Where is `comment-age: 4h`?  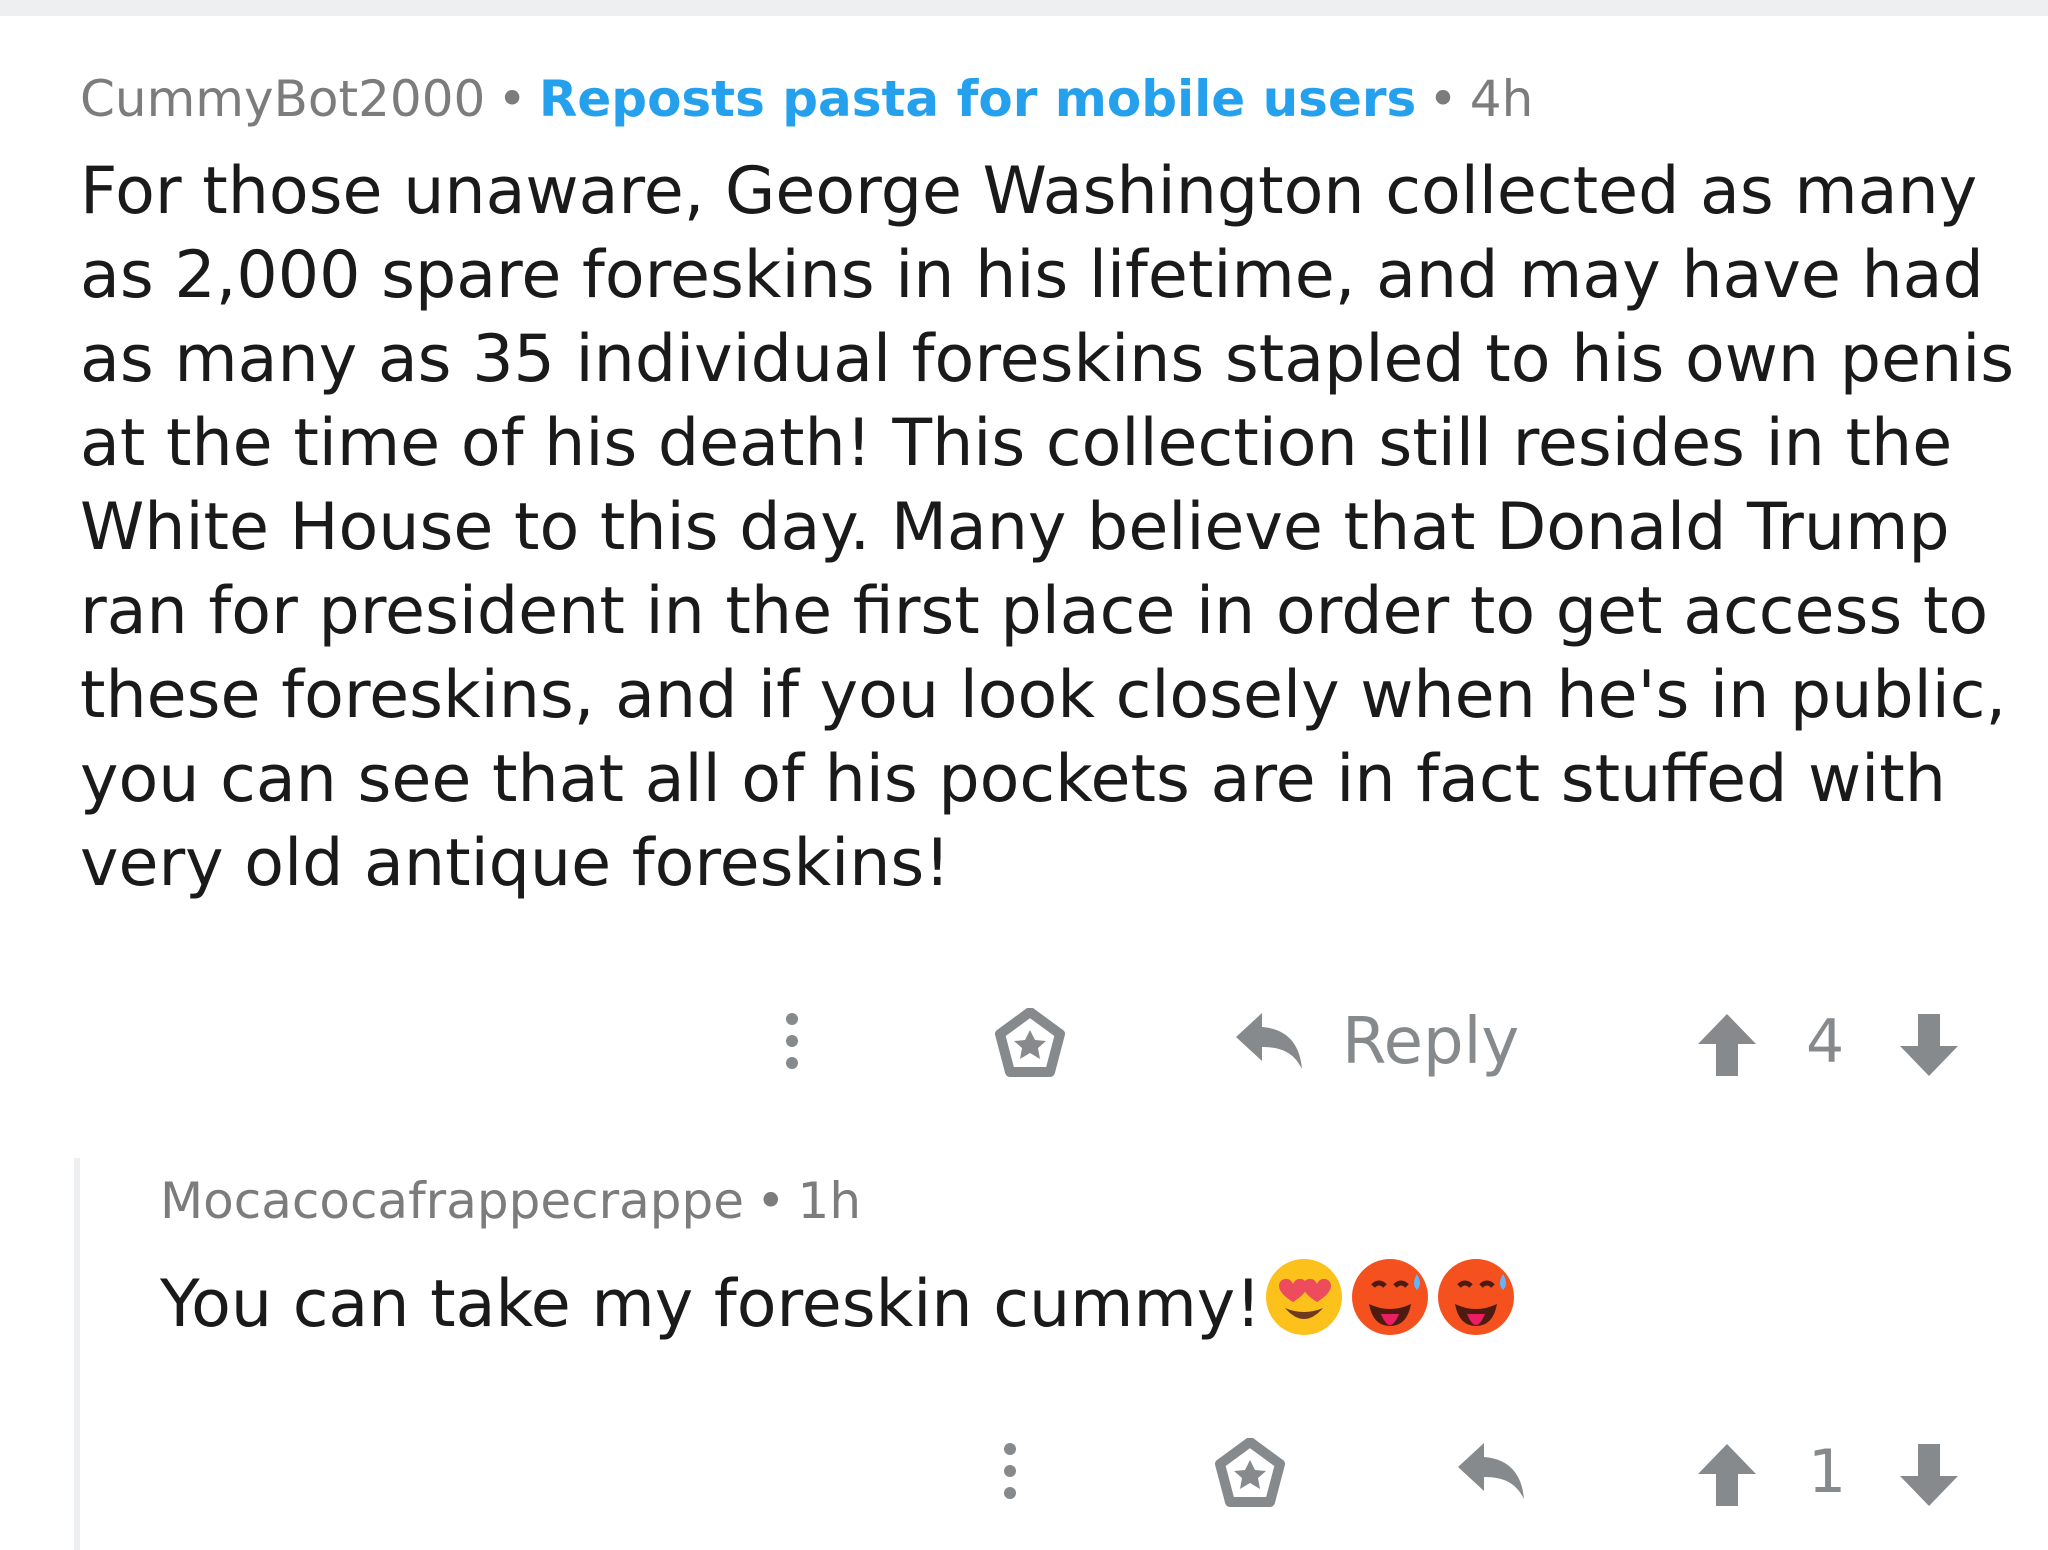 comment-age: 4h is located at coordinates (1501, 99).